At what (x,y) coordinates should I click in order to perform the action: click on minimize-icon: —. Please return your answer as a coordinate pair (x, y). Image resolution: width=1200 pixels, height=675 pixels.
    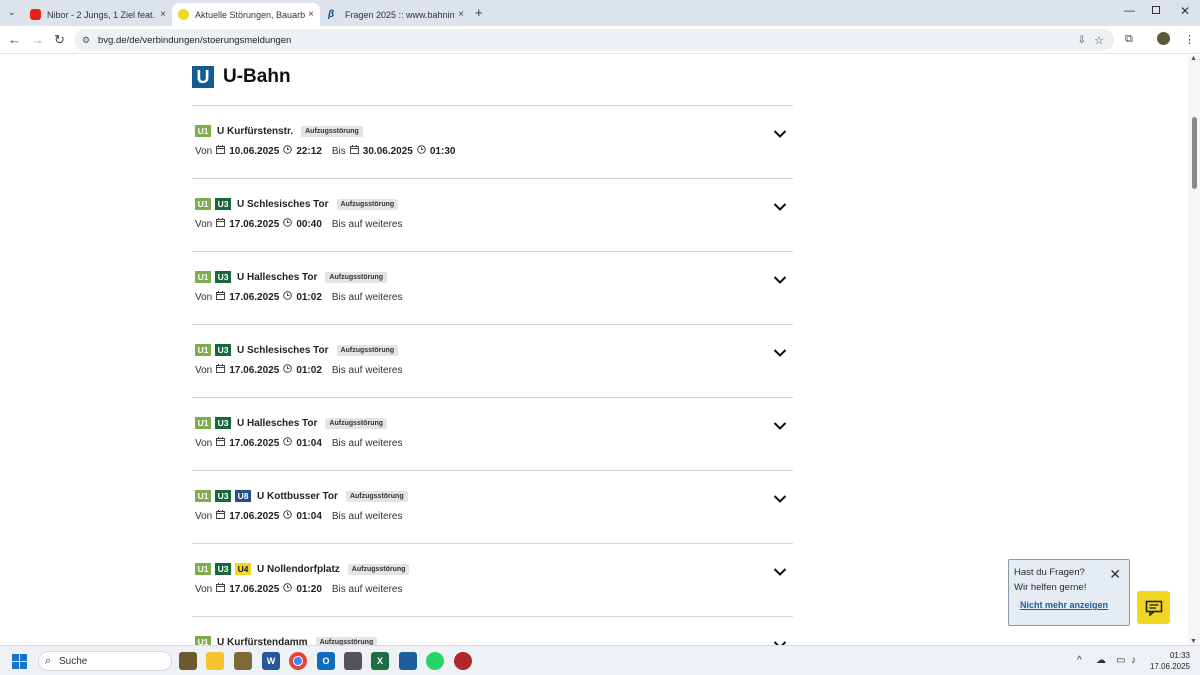
    Looking at the image, I should click on (1129, 11).